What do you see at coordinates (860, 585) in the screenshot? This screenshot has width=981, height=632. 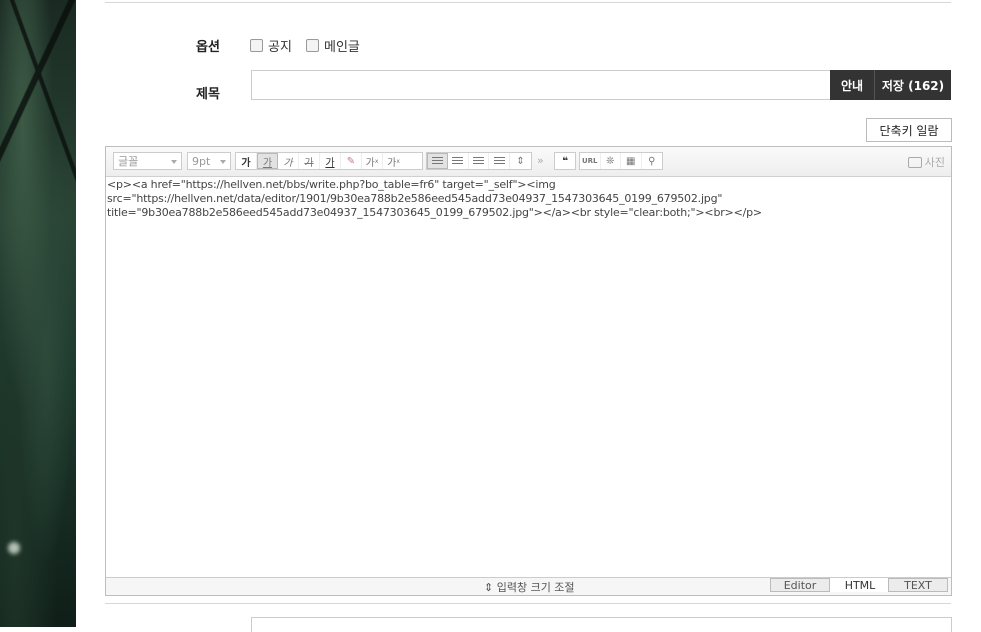 I see `html-mode-tab: HTML` at bounding box center [860, 585].